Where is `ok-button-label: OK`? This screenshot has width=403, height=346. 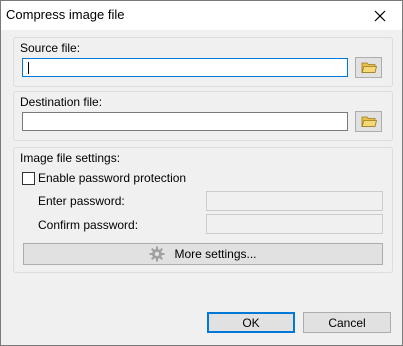
ok-button-label: OK is located at coordinates (251, 322).